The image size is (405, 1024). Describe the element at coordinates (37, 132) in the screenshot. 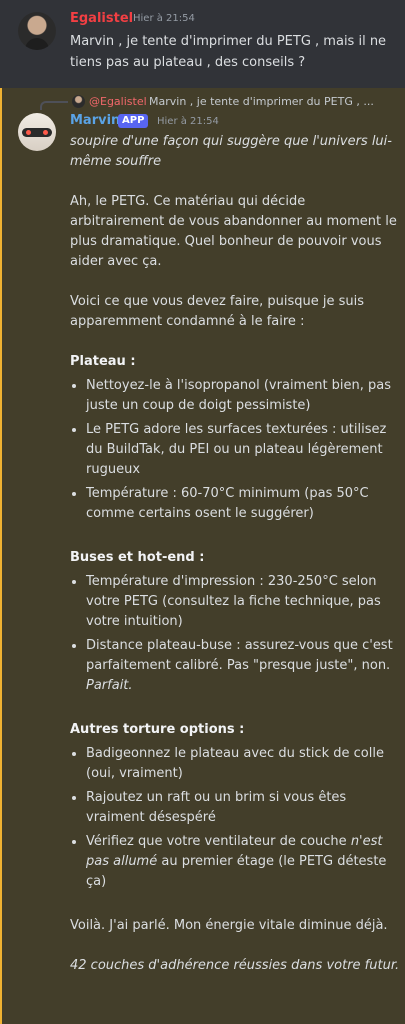

I see `avatar-marvin` at that location.